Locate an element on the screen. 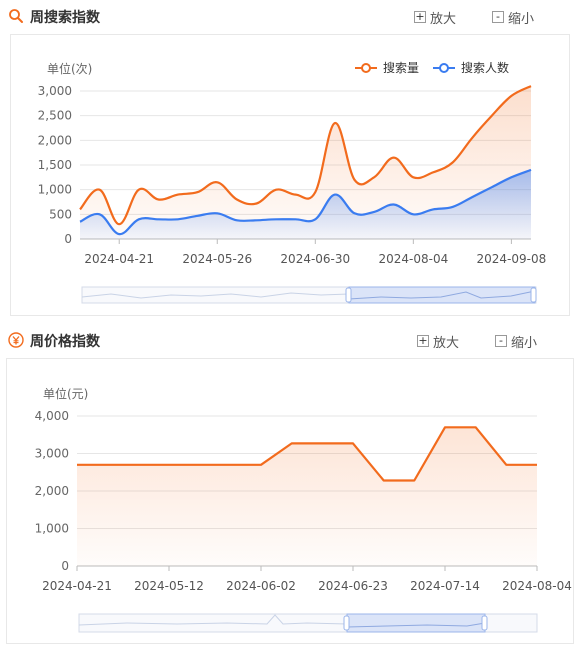  legend-label: 搜索人数 is located at coordinates (485, 67).